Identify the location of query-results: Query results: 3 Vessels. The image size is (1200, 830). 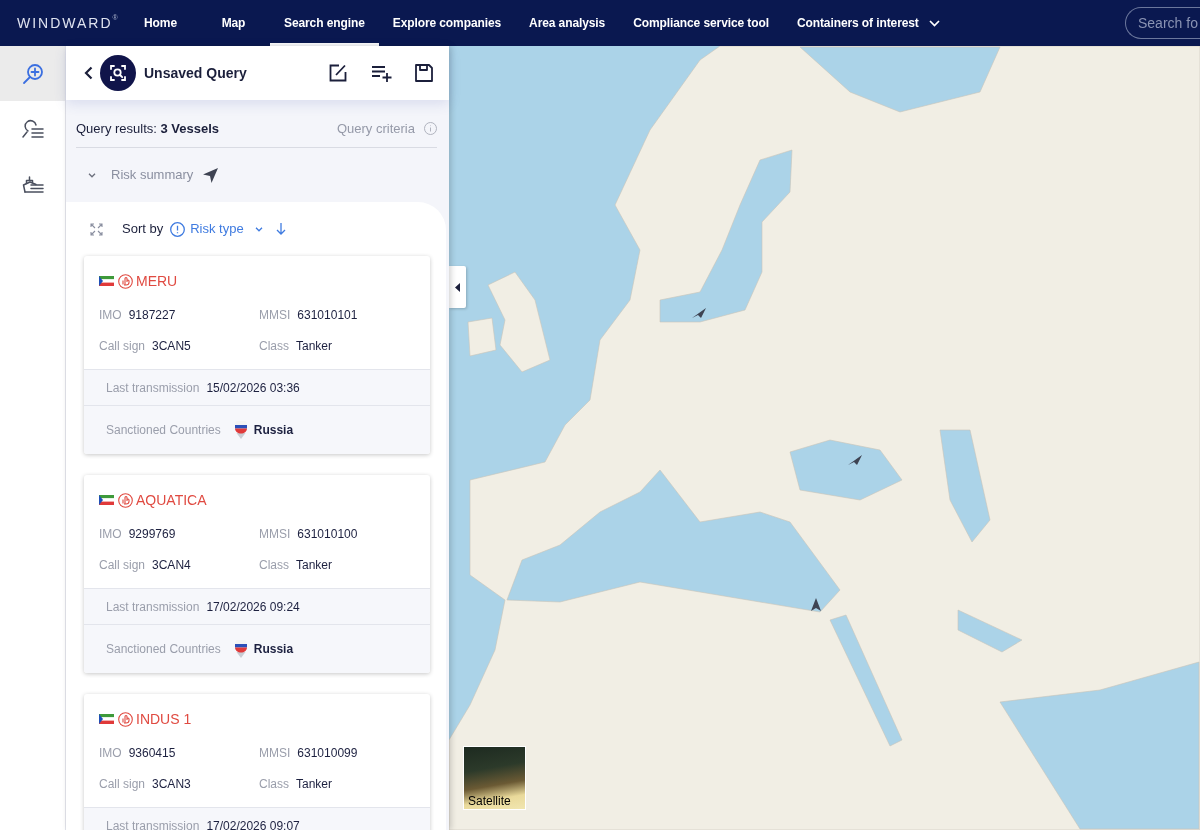
(148, 128).